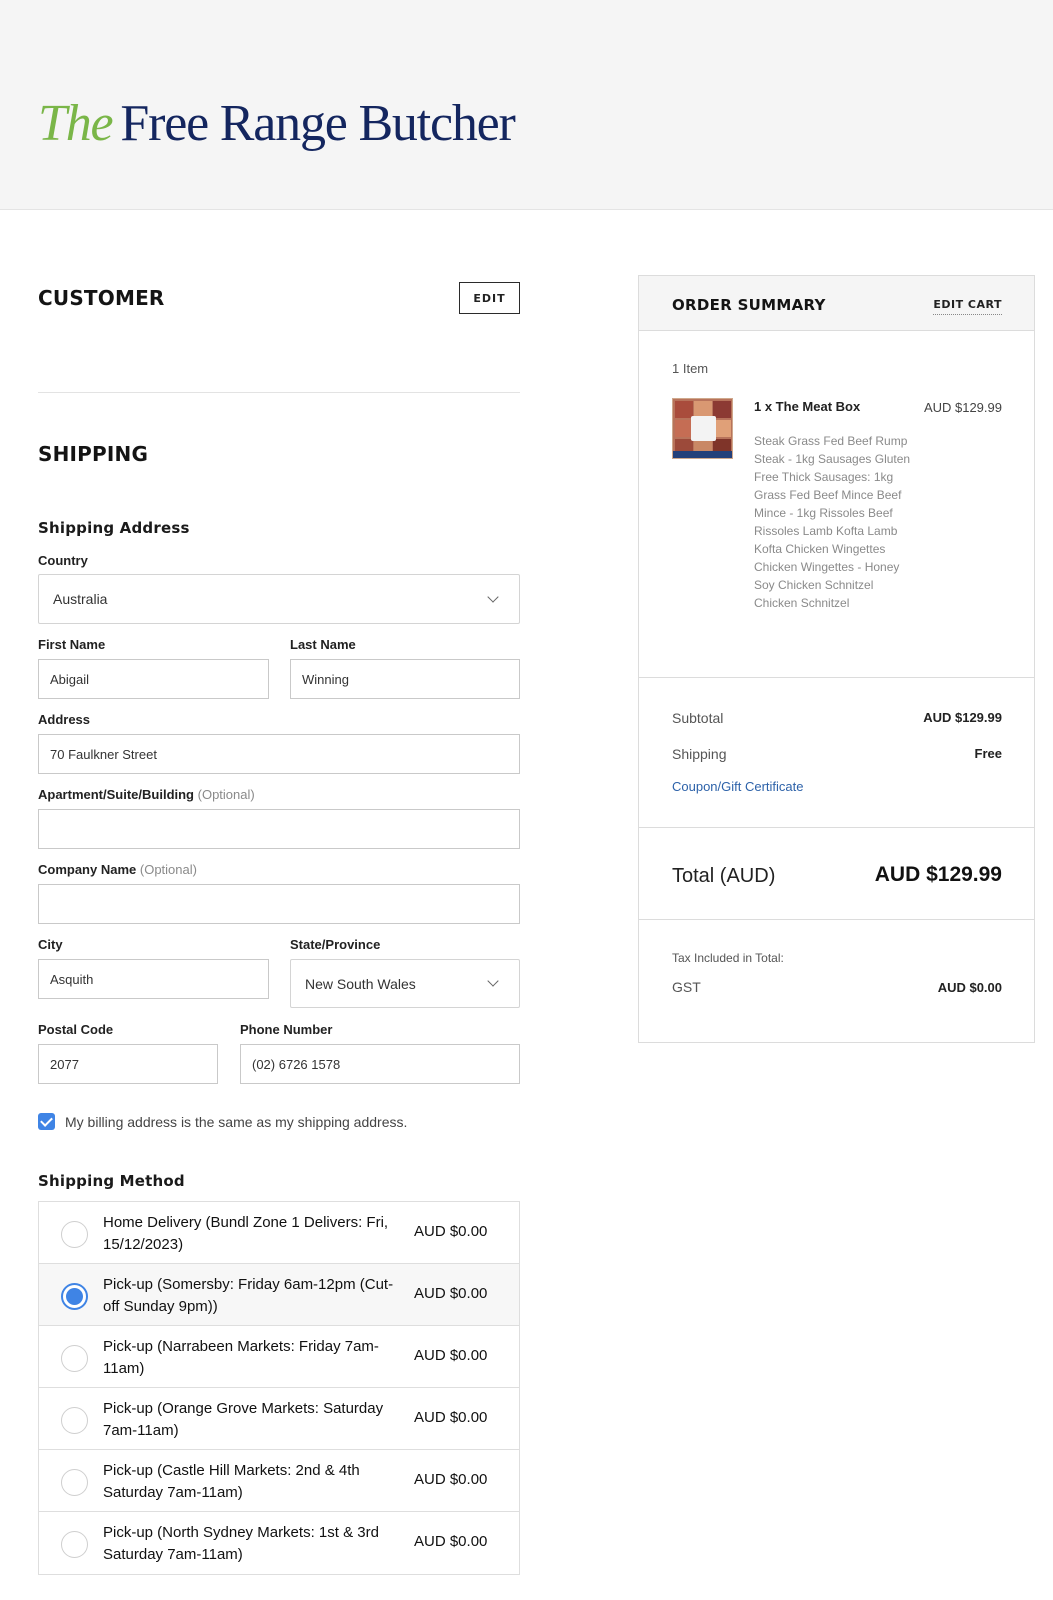  What do you see at coordinates (72, 644) in the screenshot?
I see `first-name-label: First Name` at bounding box center [72, 644].